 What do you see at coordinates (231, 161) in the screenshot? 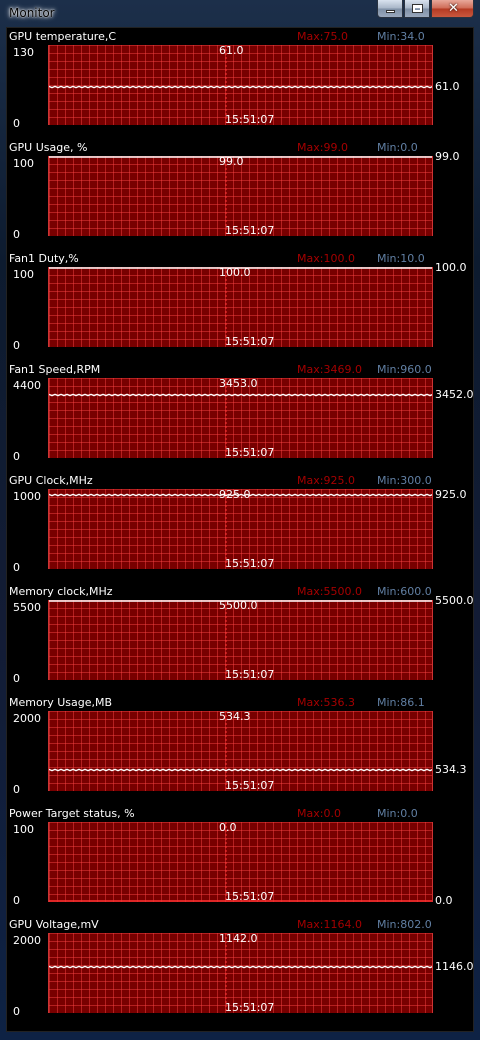
I see `graph-cursor-value: 99.0` at bounding box center [231, 161].